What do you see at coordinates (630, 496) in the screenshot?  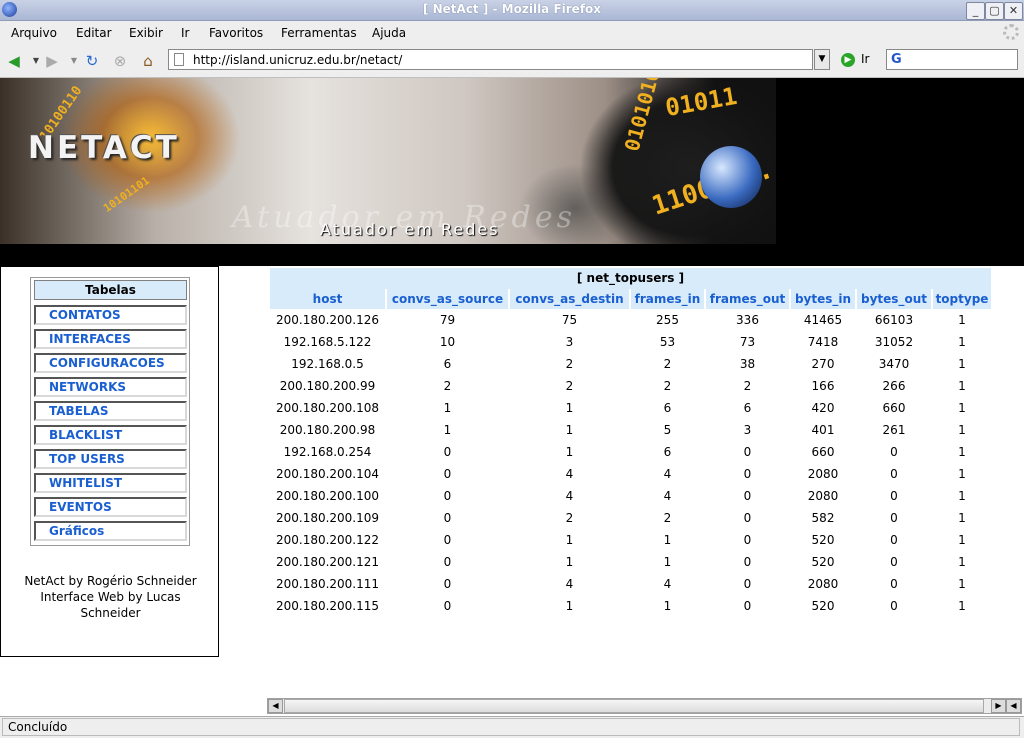 I see `table-row: 200.180.200.100 0 4 4 0 2080 0 1` at bounding box center [630, 496].